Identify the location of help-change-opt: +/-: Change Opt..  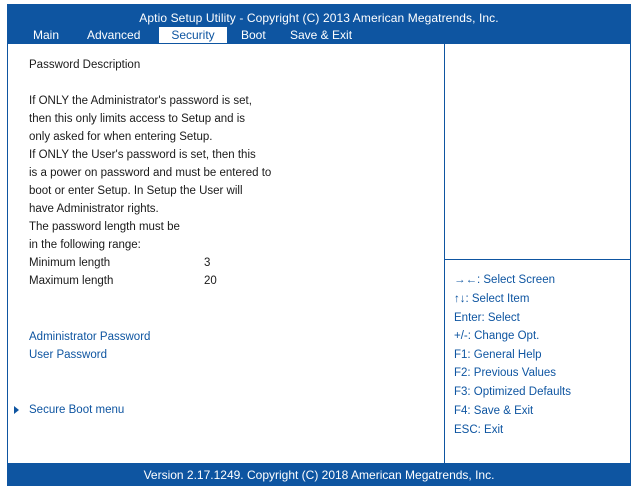
(497, 336).